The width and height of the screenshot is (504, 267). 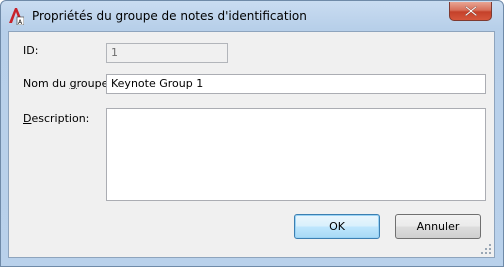 What do you see at coordinates (16, 16) in the screenshot?
I see `autocad-app-icon: A` at bounding box center [16, 16].